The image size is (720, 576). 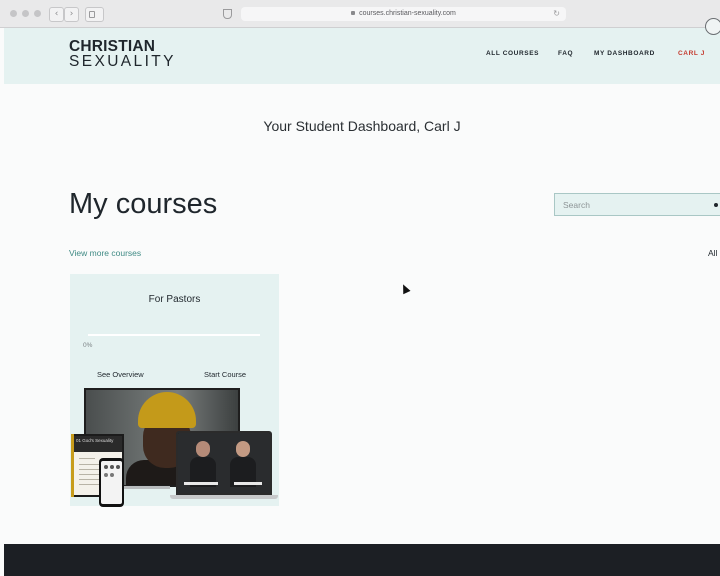 I want to click on minimize-window-button, so click(x=25, y=13).